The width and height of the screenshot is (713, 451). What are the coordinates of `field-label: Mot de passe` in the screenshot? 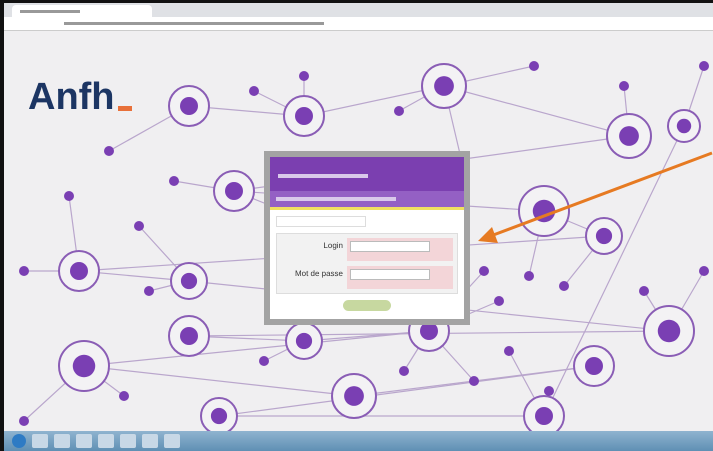 It's located at (318, 273).